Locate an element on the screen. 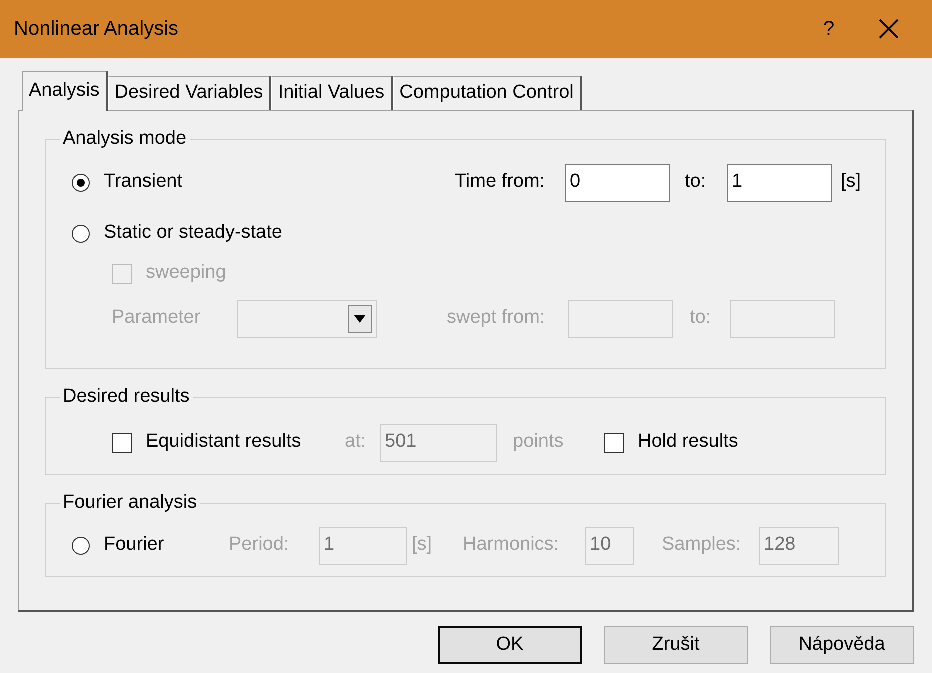 This screenshot has width=932, height=673. group-title: Desired results is located at coordinates (126, 397).